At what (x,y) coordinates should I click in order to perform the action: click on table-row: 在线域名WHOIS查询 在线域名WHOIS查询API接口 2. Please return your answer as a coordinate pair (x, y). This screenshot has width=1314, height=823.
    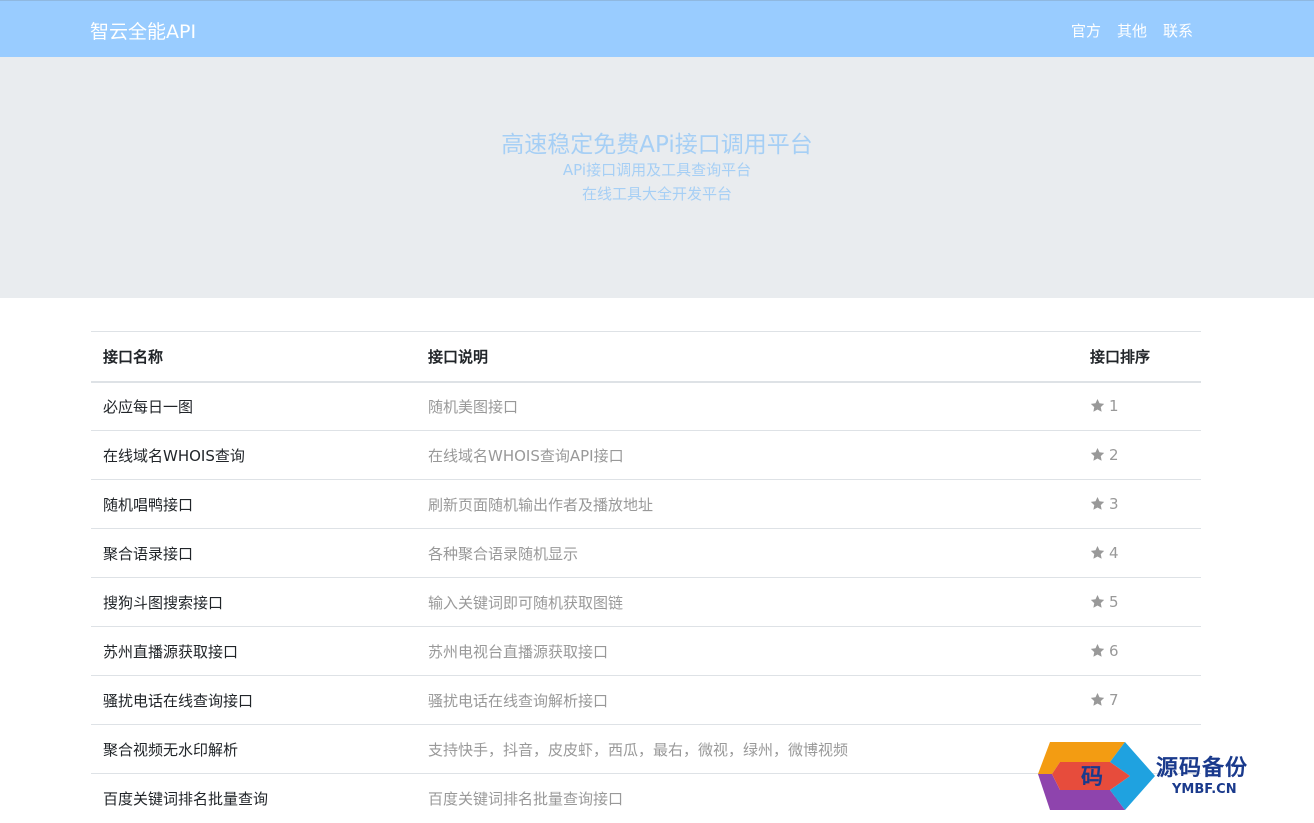
    Looking at the image, I should click on (646, 455).